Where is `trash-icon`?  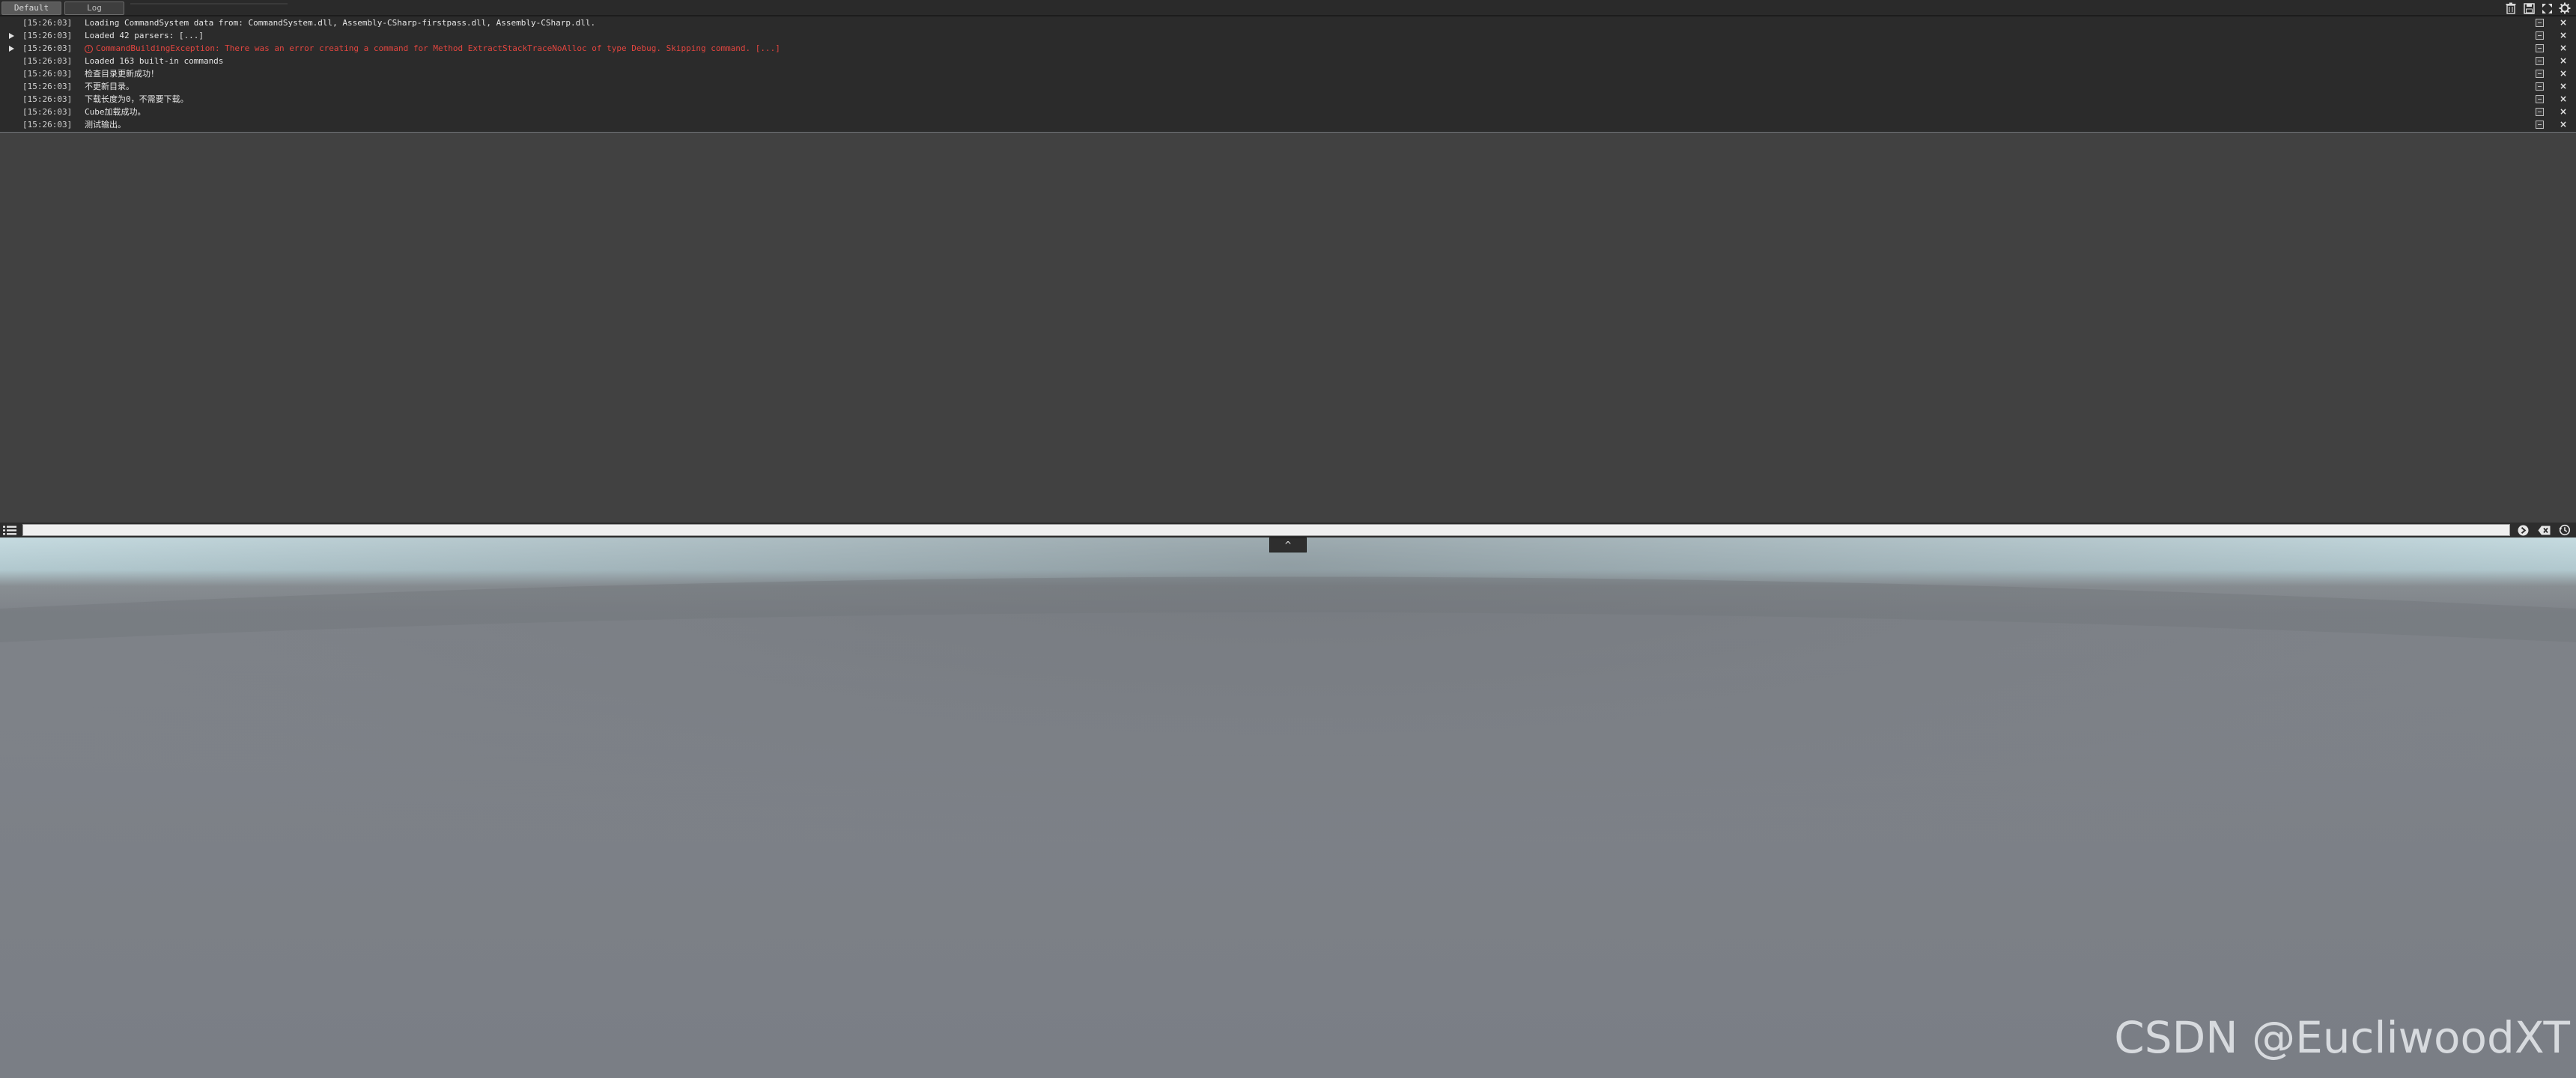
trash-icon is located at coordinates (2511, 8).